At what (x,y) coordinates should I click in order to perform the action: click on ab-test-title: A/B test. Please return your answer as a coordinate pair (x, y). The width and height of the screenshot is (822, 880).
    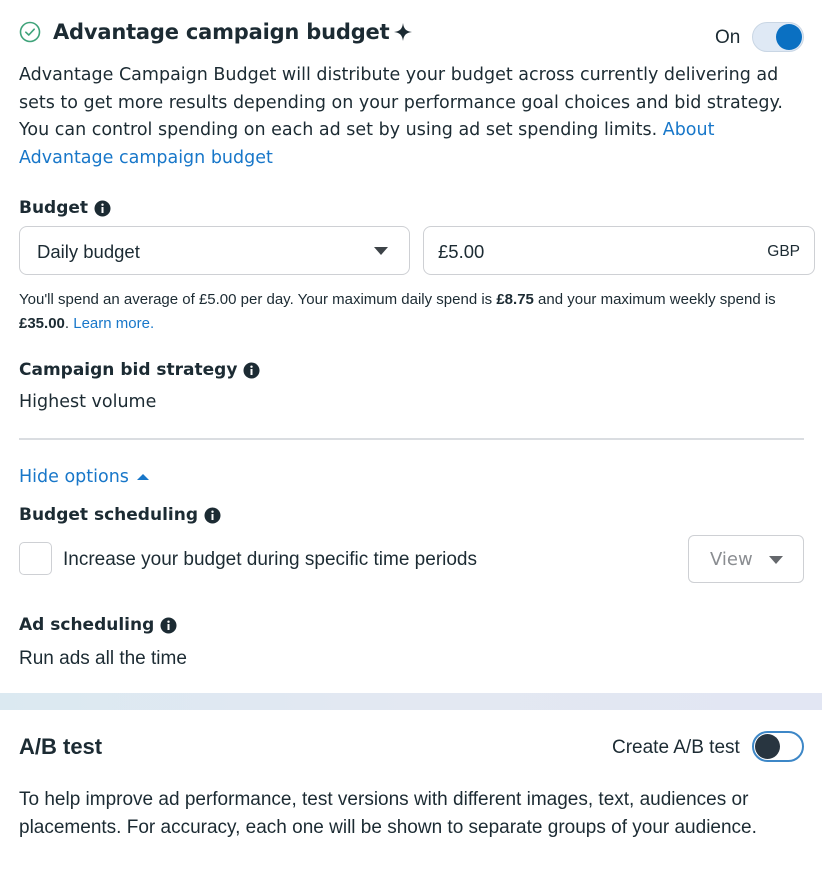
    Looking at the image, I should click on (61, 746).